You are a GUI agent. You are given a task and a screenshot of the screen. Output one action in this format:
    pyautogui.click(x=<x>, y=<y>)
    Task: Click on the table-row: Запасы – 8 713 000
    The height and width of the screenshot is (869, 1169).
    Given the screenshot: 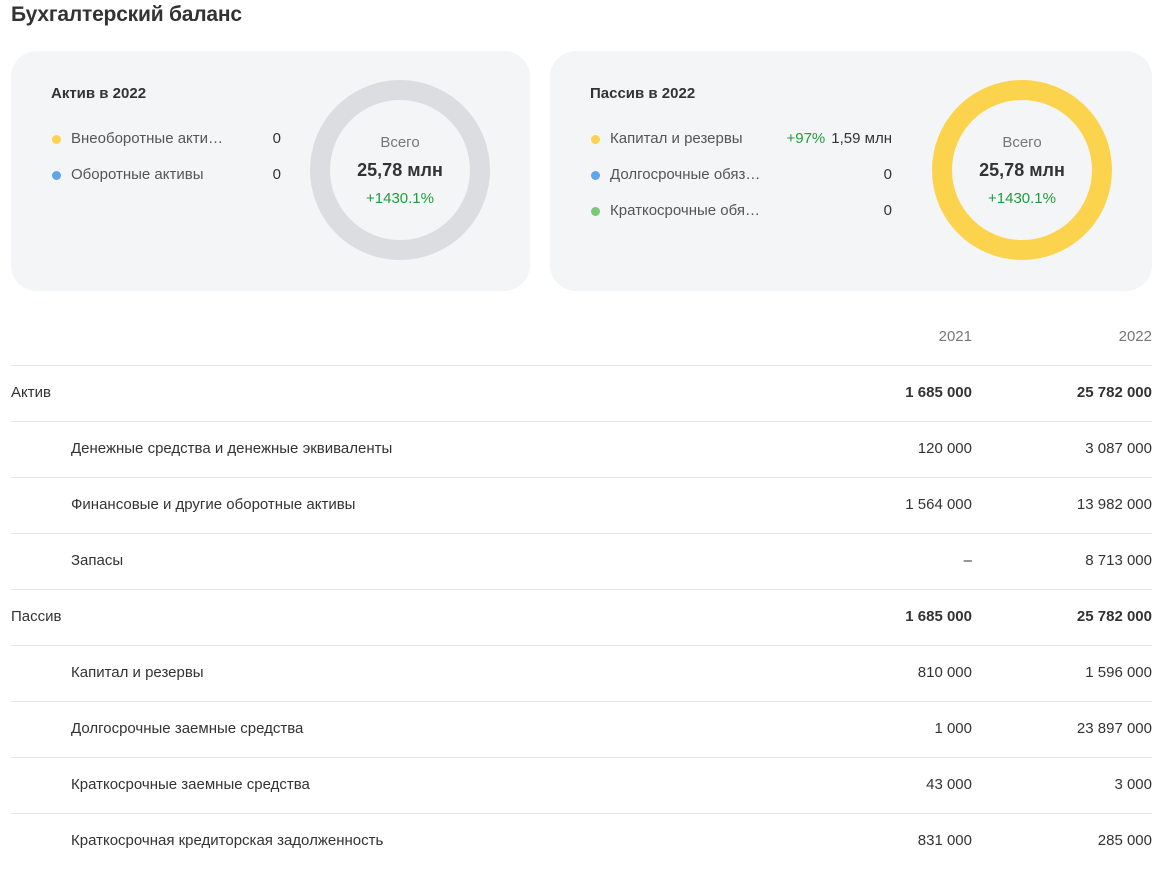 What is the action you would take?
    pyautogui.click(x=581, y=562)
    